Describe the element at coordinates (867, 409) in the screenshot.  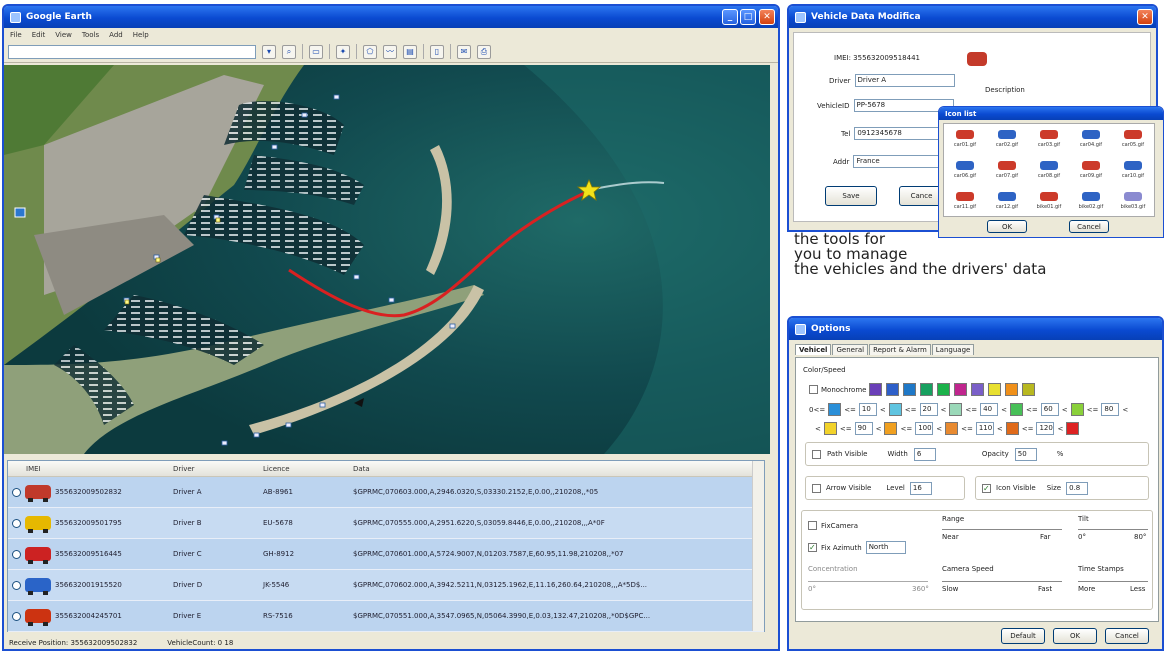
I see `speed-threshold: 10` at that location.